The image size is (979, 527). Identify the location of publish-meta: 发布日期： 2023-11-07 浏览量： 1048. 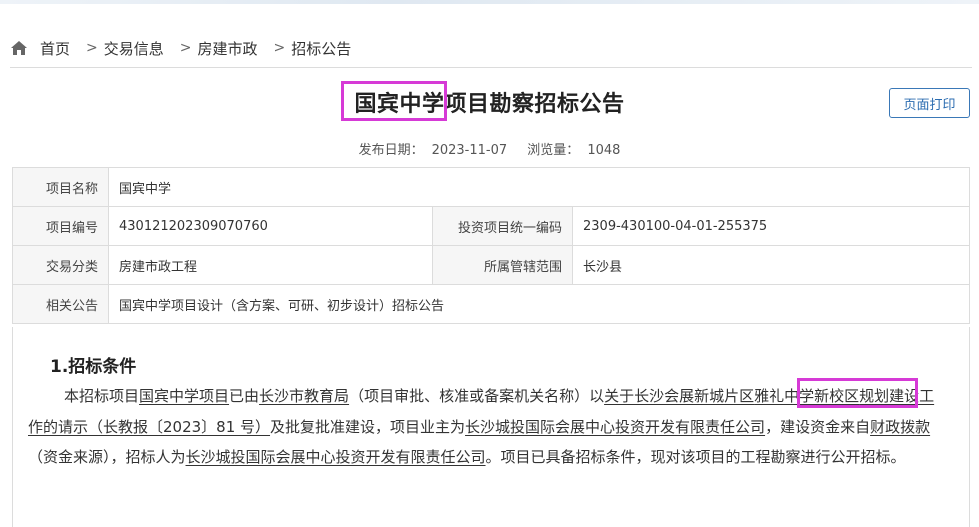
(489, 148).